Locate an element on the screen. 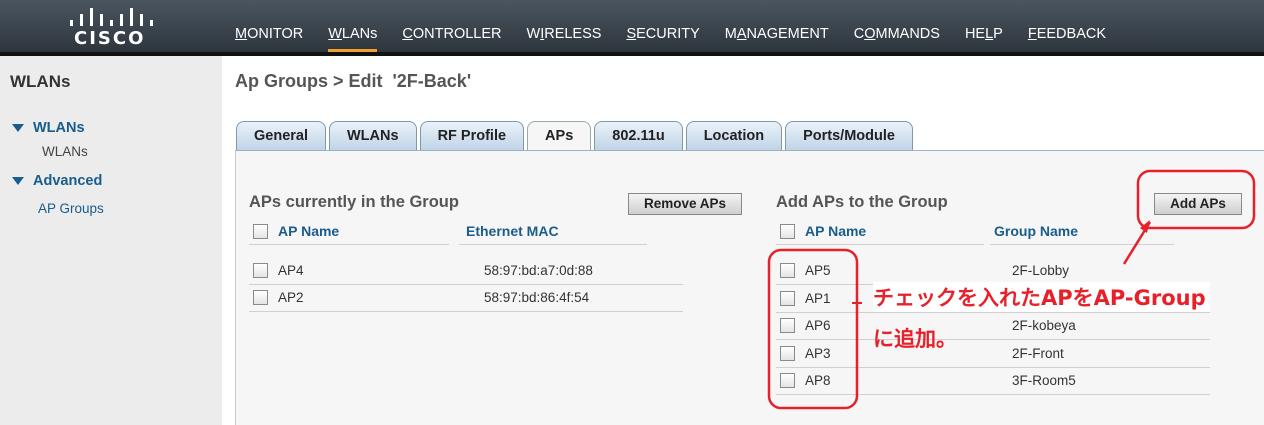 The image size is (1264, 425). nav-item-monitor: MONITOR is located at coordinates (269, 39).